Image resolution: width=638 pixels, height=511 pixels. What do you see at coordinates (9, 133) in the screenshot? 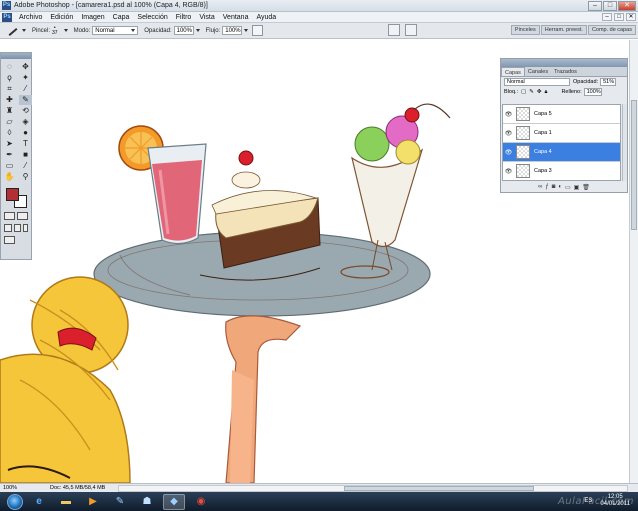
I see `blur-tool-icon: ◊` at bounding box center [9, 133].